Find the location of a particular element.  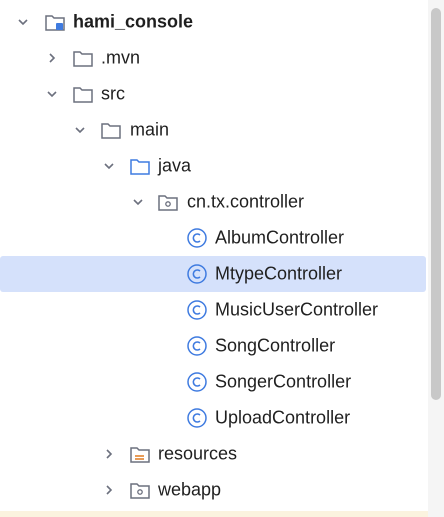

package-icon is located at coordinates (168, 202).